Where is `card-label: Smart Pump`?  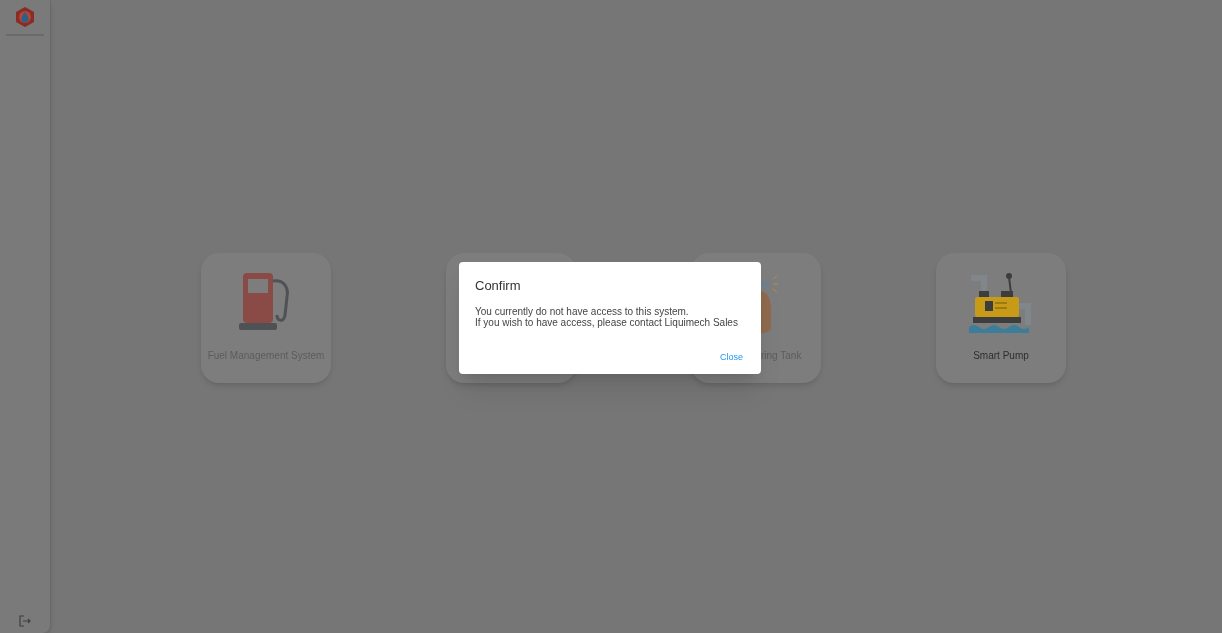
card-label: Smart Pump is located at coordinates (1001, 356).